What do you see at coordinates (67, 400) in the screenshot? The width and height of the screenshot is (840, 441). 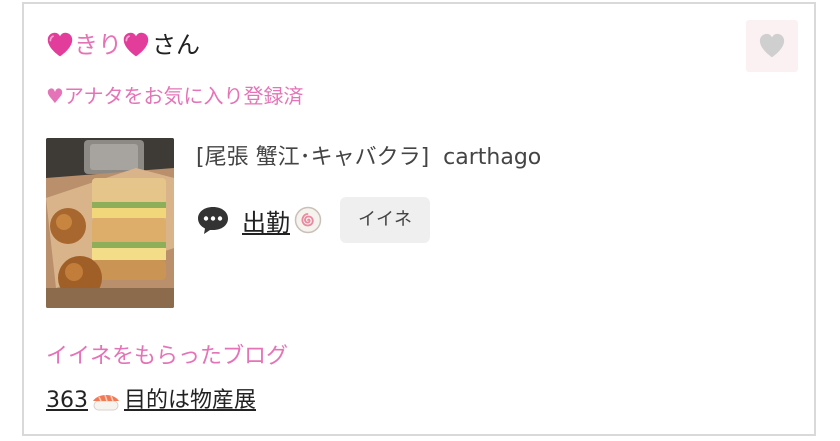 I see `blog-link-number: 363` at bounding box center [67, 400].